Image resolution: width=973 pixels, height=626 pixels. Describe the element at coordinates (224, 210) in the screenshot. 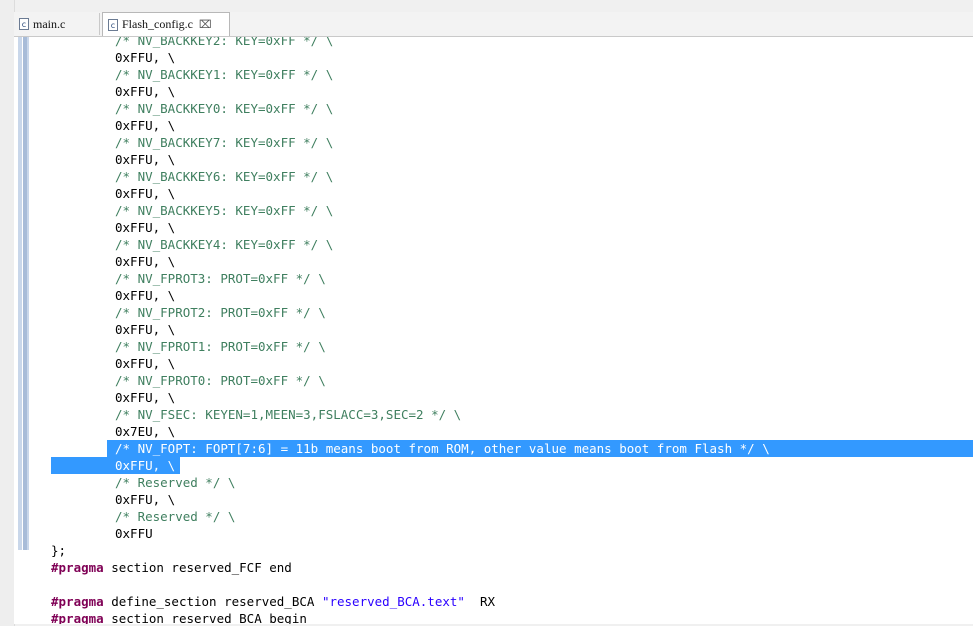

I see `code-text: /* NV_BACKKEY5: KEY=0xFF */ \` at that location.